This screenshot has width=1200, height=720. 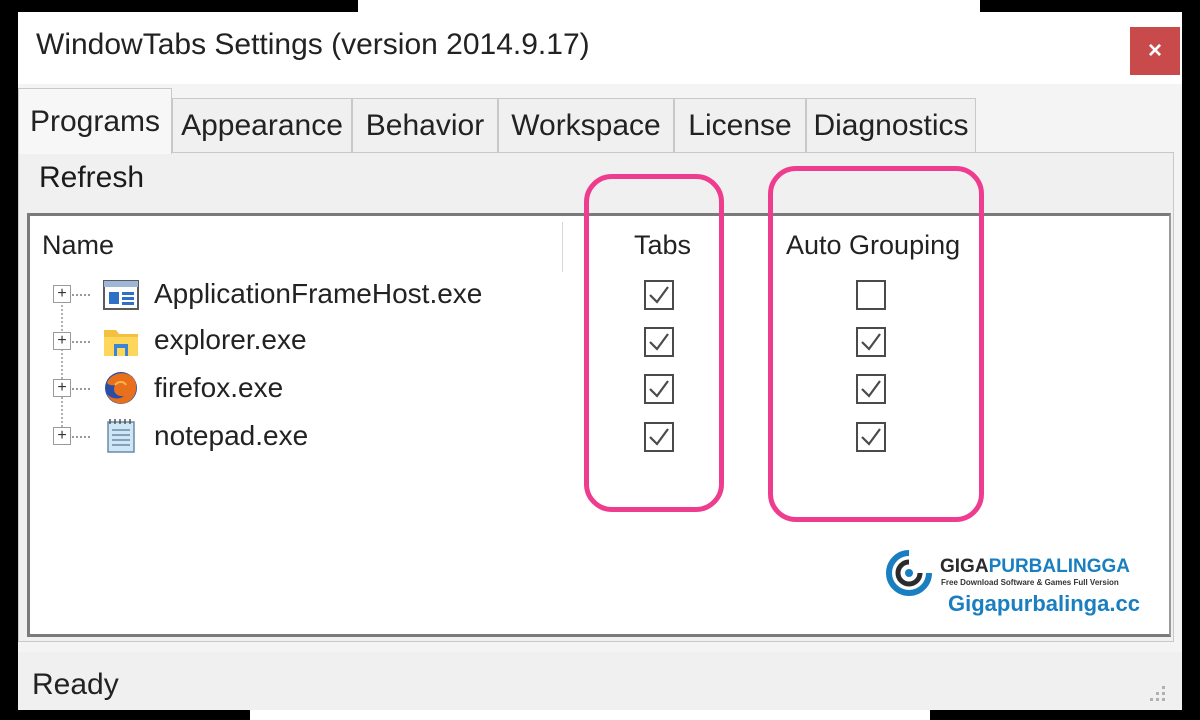 What do you see at coordinates (262, 125) in the screenshot?
I see `tab-appearance: Appearance` at bounding box center [262, 125].